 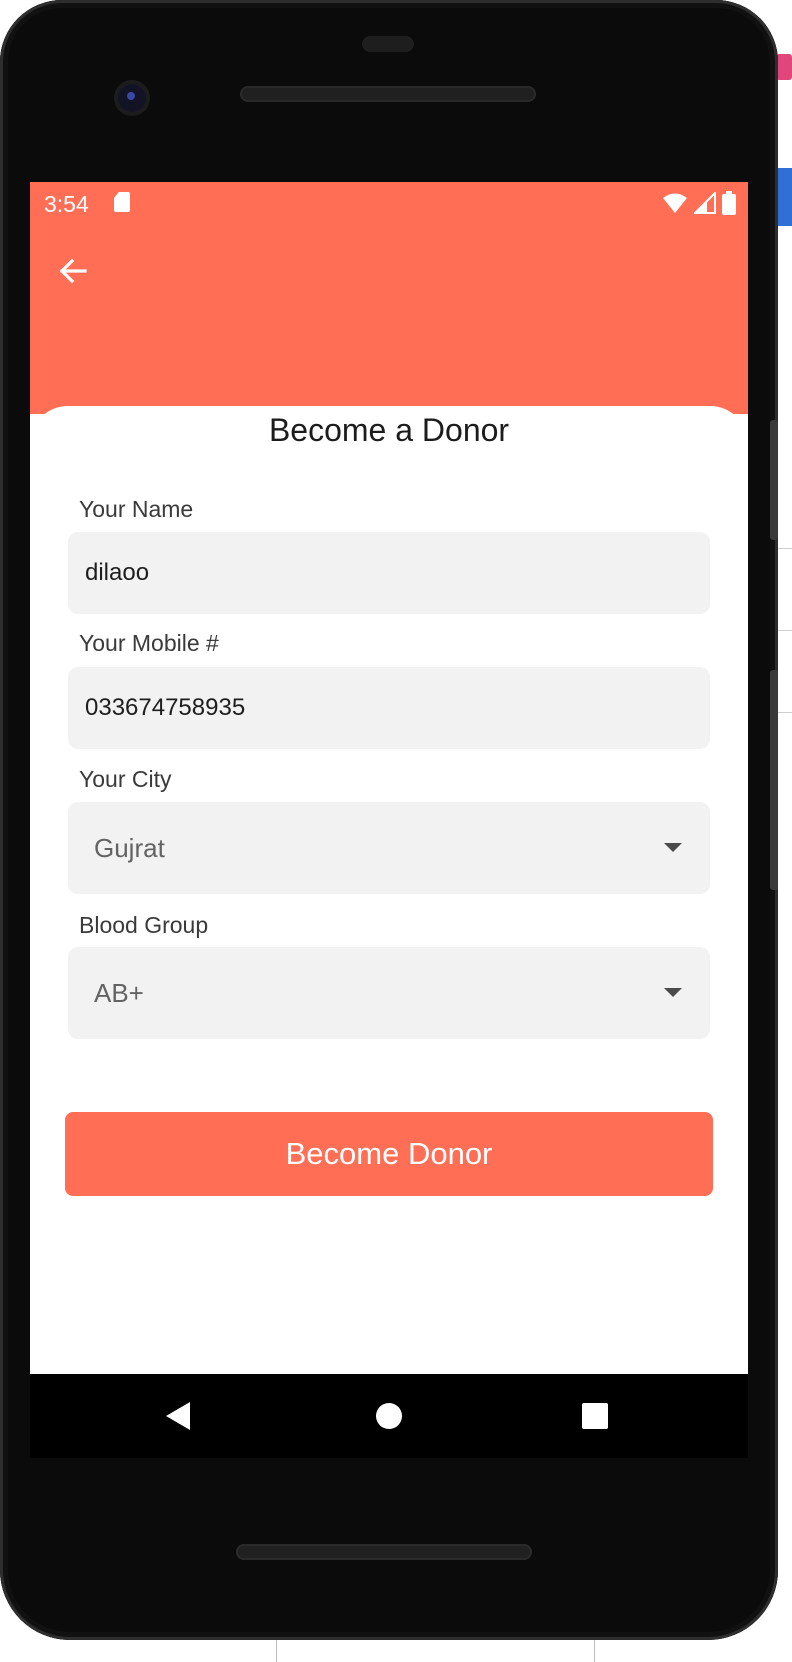 What do you see at coordinates (785, 197) in the screenshot?
I see `background-blue-strip` at bounding box center [785, 197].